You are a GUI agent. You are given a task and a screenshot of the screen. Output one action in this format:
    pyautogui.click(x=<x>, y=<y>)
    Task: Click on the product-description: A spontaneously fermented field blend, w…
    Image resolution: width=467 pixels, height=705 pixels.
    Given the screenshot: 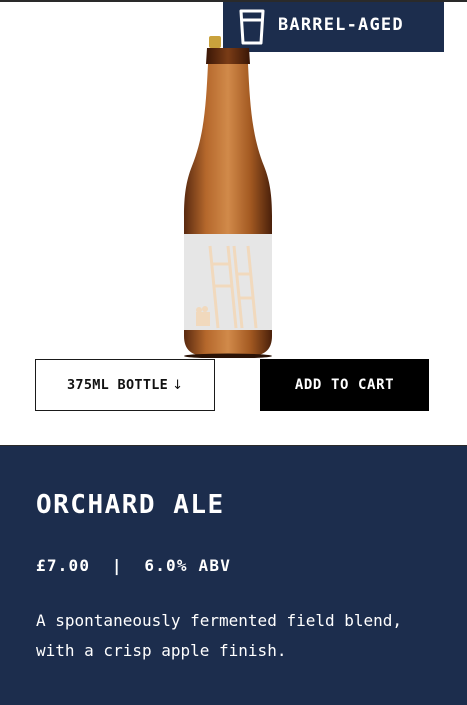 What is the action you would take?
    pyautogui.click(x=219, y=635)
    